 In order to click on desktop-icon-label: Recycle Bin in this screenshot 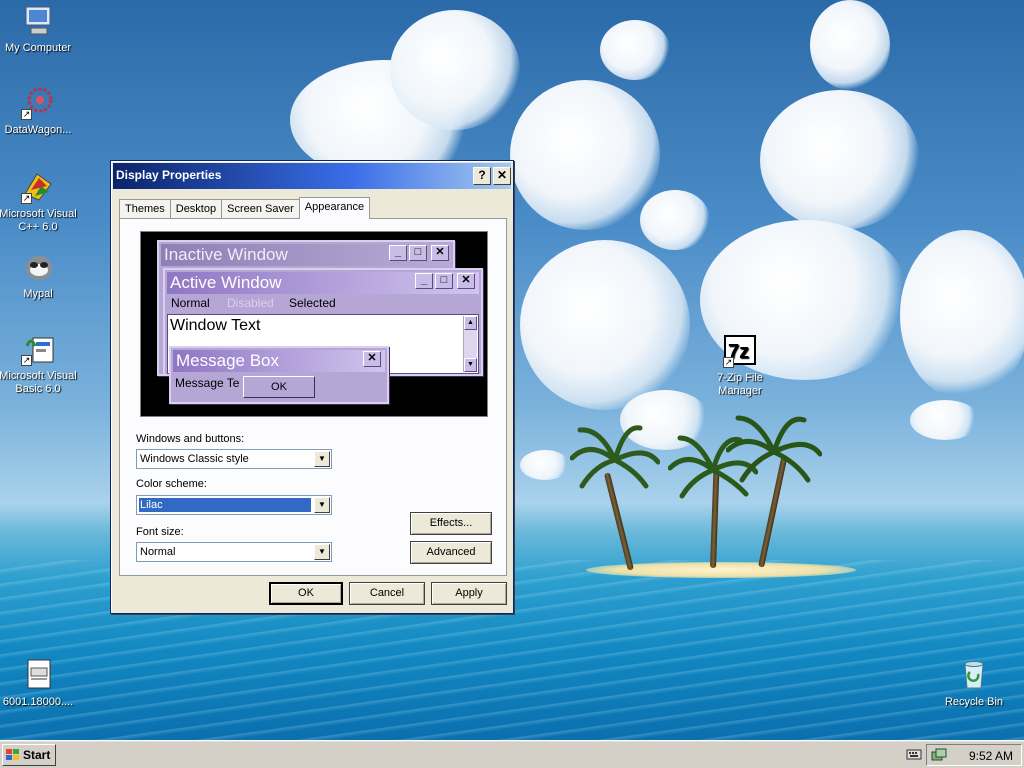, I will do `click(974, 702)`.